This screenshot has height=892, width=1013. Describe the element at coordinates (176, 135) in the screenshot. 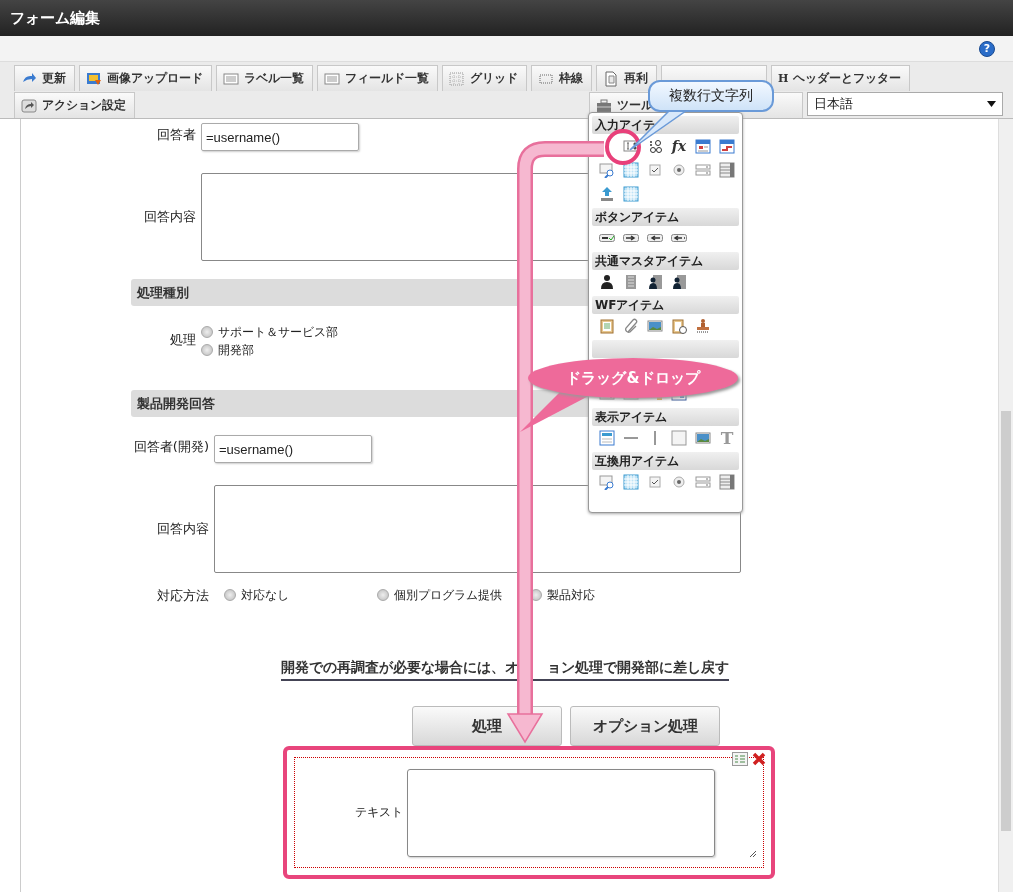

I see `field-label: 回答者` at that location.